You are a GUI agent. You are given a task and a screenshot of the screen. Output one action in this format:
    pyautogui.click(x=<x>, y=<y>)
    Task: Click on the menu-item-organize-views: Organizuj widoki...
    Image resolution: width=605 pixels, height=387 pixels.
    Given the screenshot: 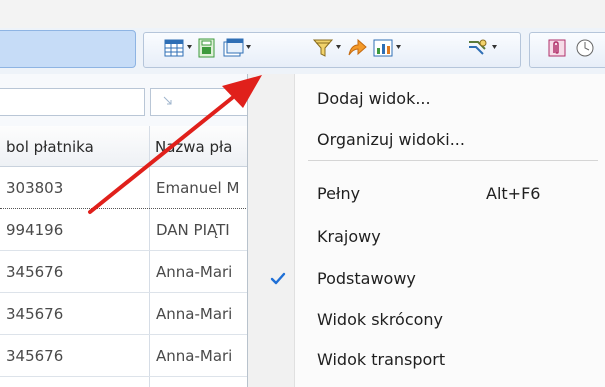 What is the action you would take?
    pyautogui.click(x=391, y=139)
    